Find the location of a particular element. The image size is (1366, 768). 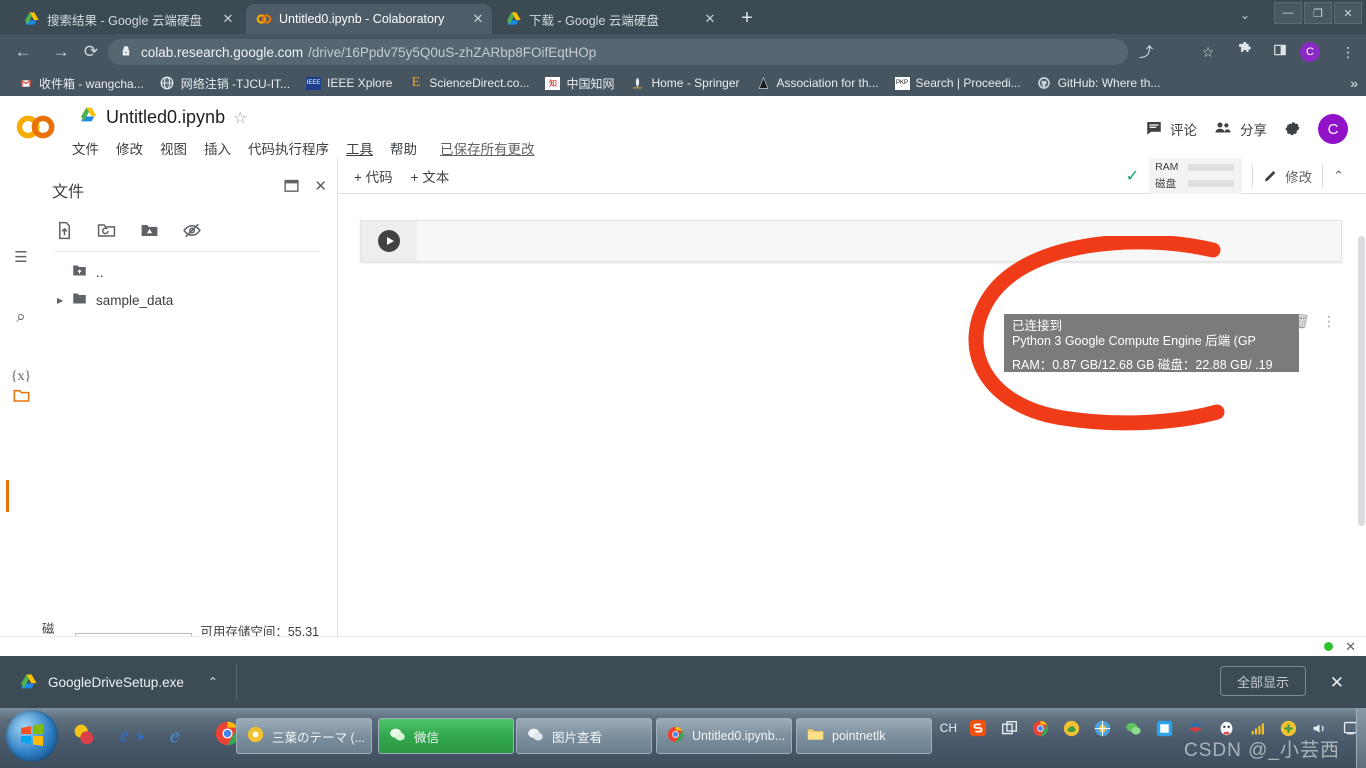

bookmark-star-icon: ☆ is located at coordinates (1208, 52).